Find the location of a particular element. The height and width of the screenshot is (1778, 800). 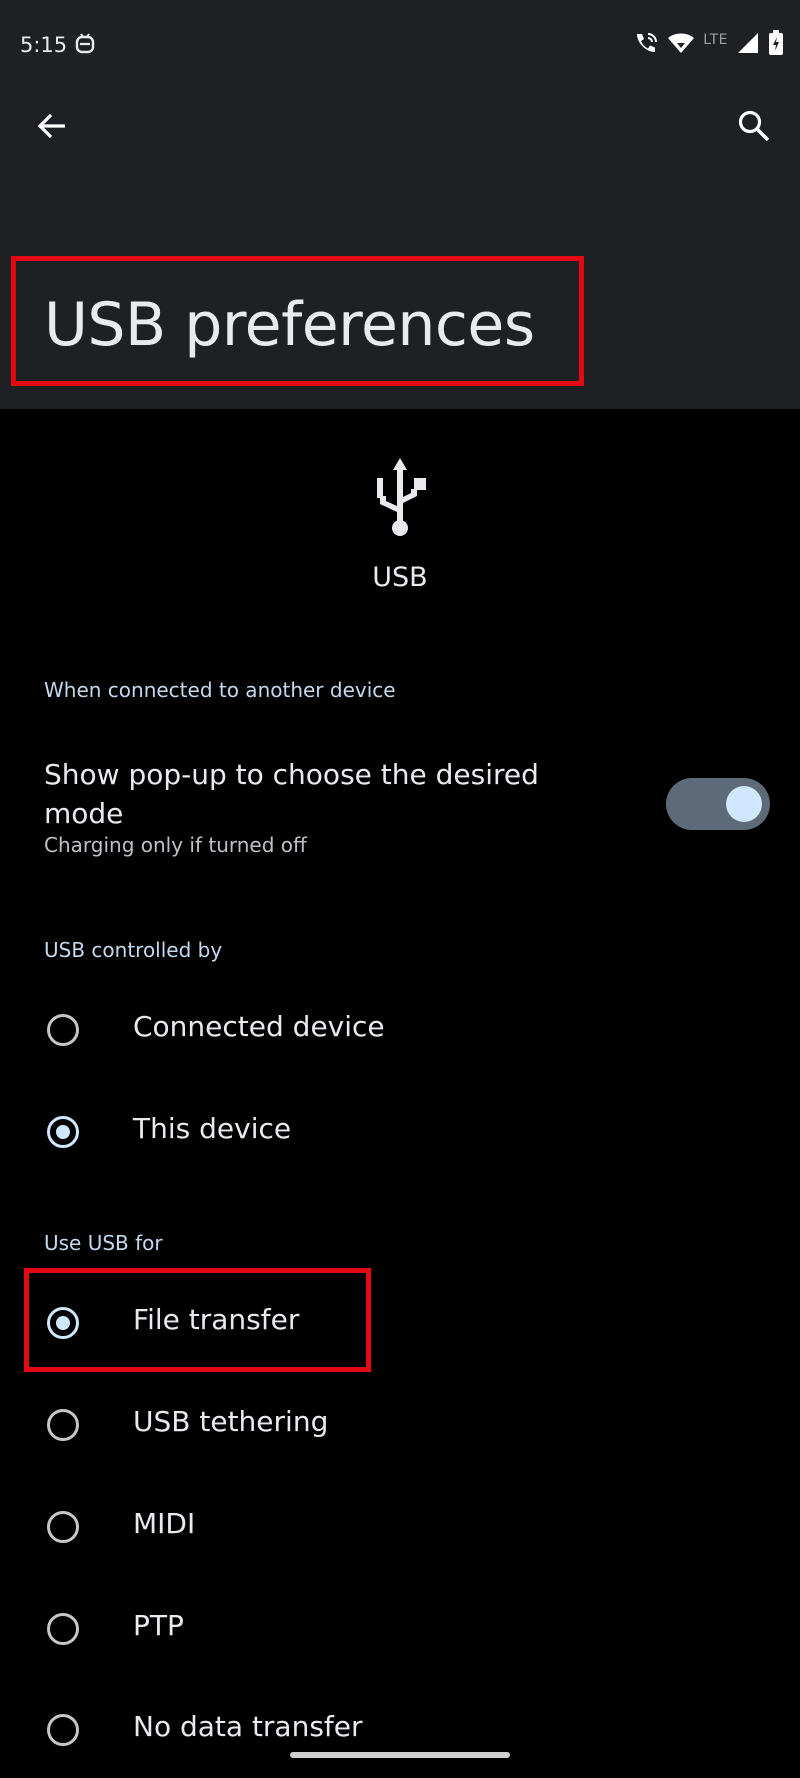

wifi-icon is located at coordinates (681, 45).